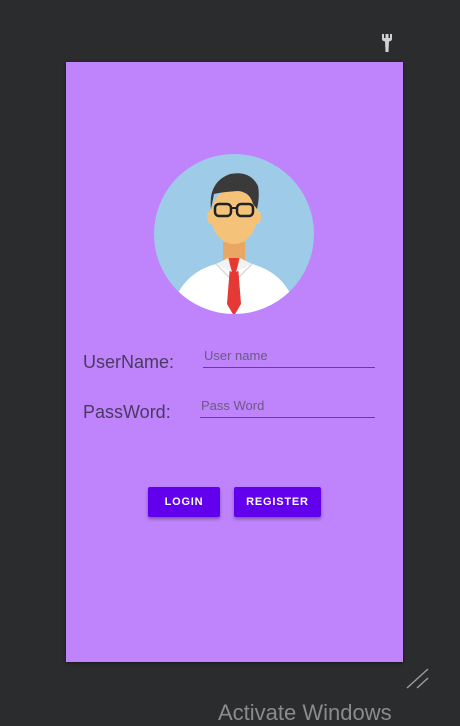  What do you see at coordinates (387, 43) in the screenshot?
I see `wrench-icon` at bounding box center [387, 43].